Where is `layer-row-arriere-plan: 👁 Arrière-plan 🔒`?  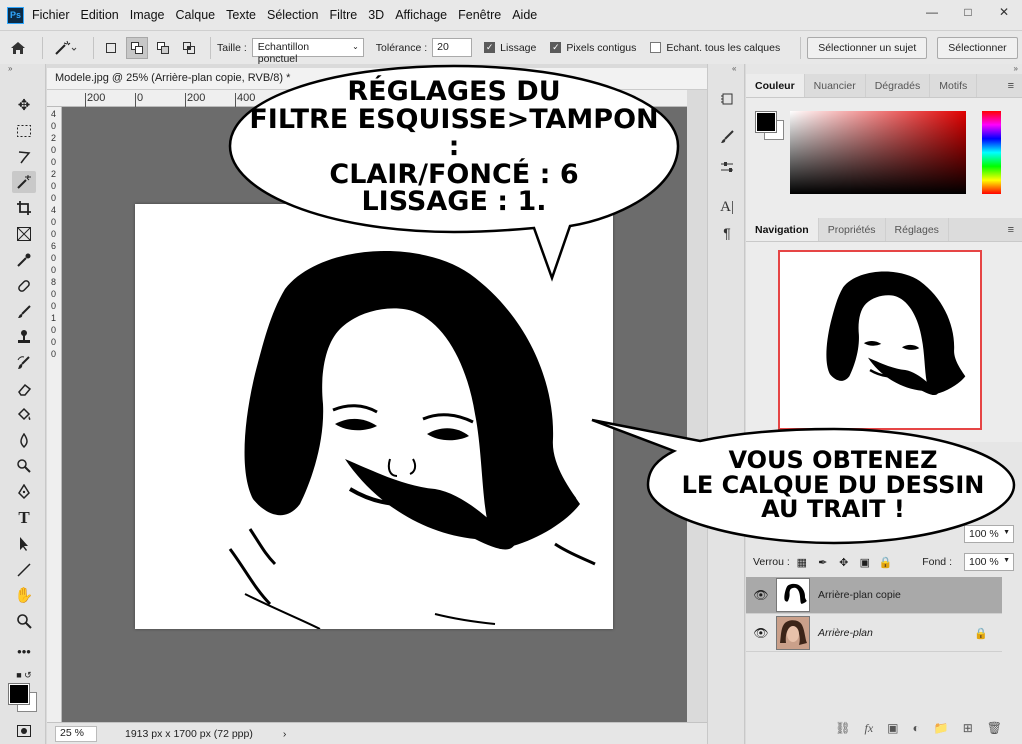
layer-row-arriere-plan: 👁 Arrière-plan 🔒 is located at coordinates (874, 633).